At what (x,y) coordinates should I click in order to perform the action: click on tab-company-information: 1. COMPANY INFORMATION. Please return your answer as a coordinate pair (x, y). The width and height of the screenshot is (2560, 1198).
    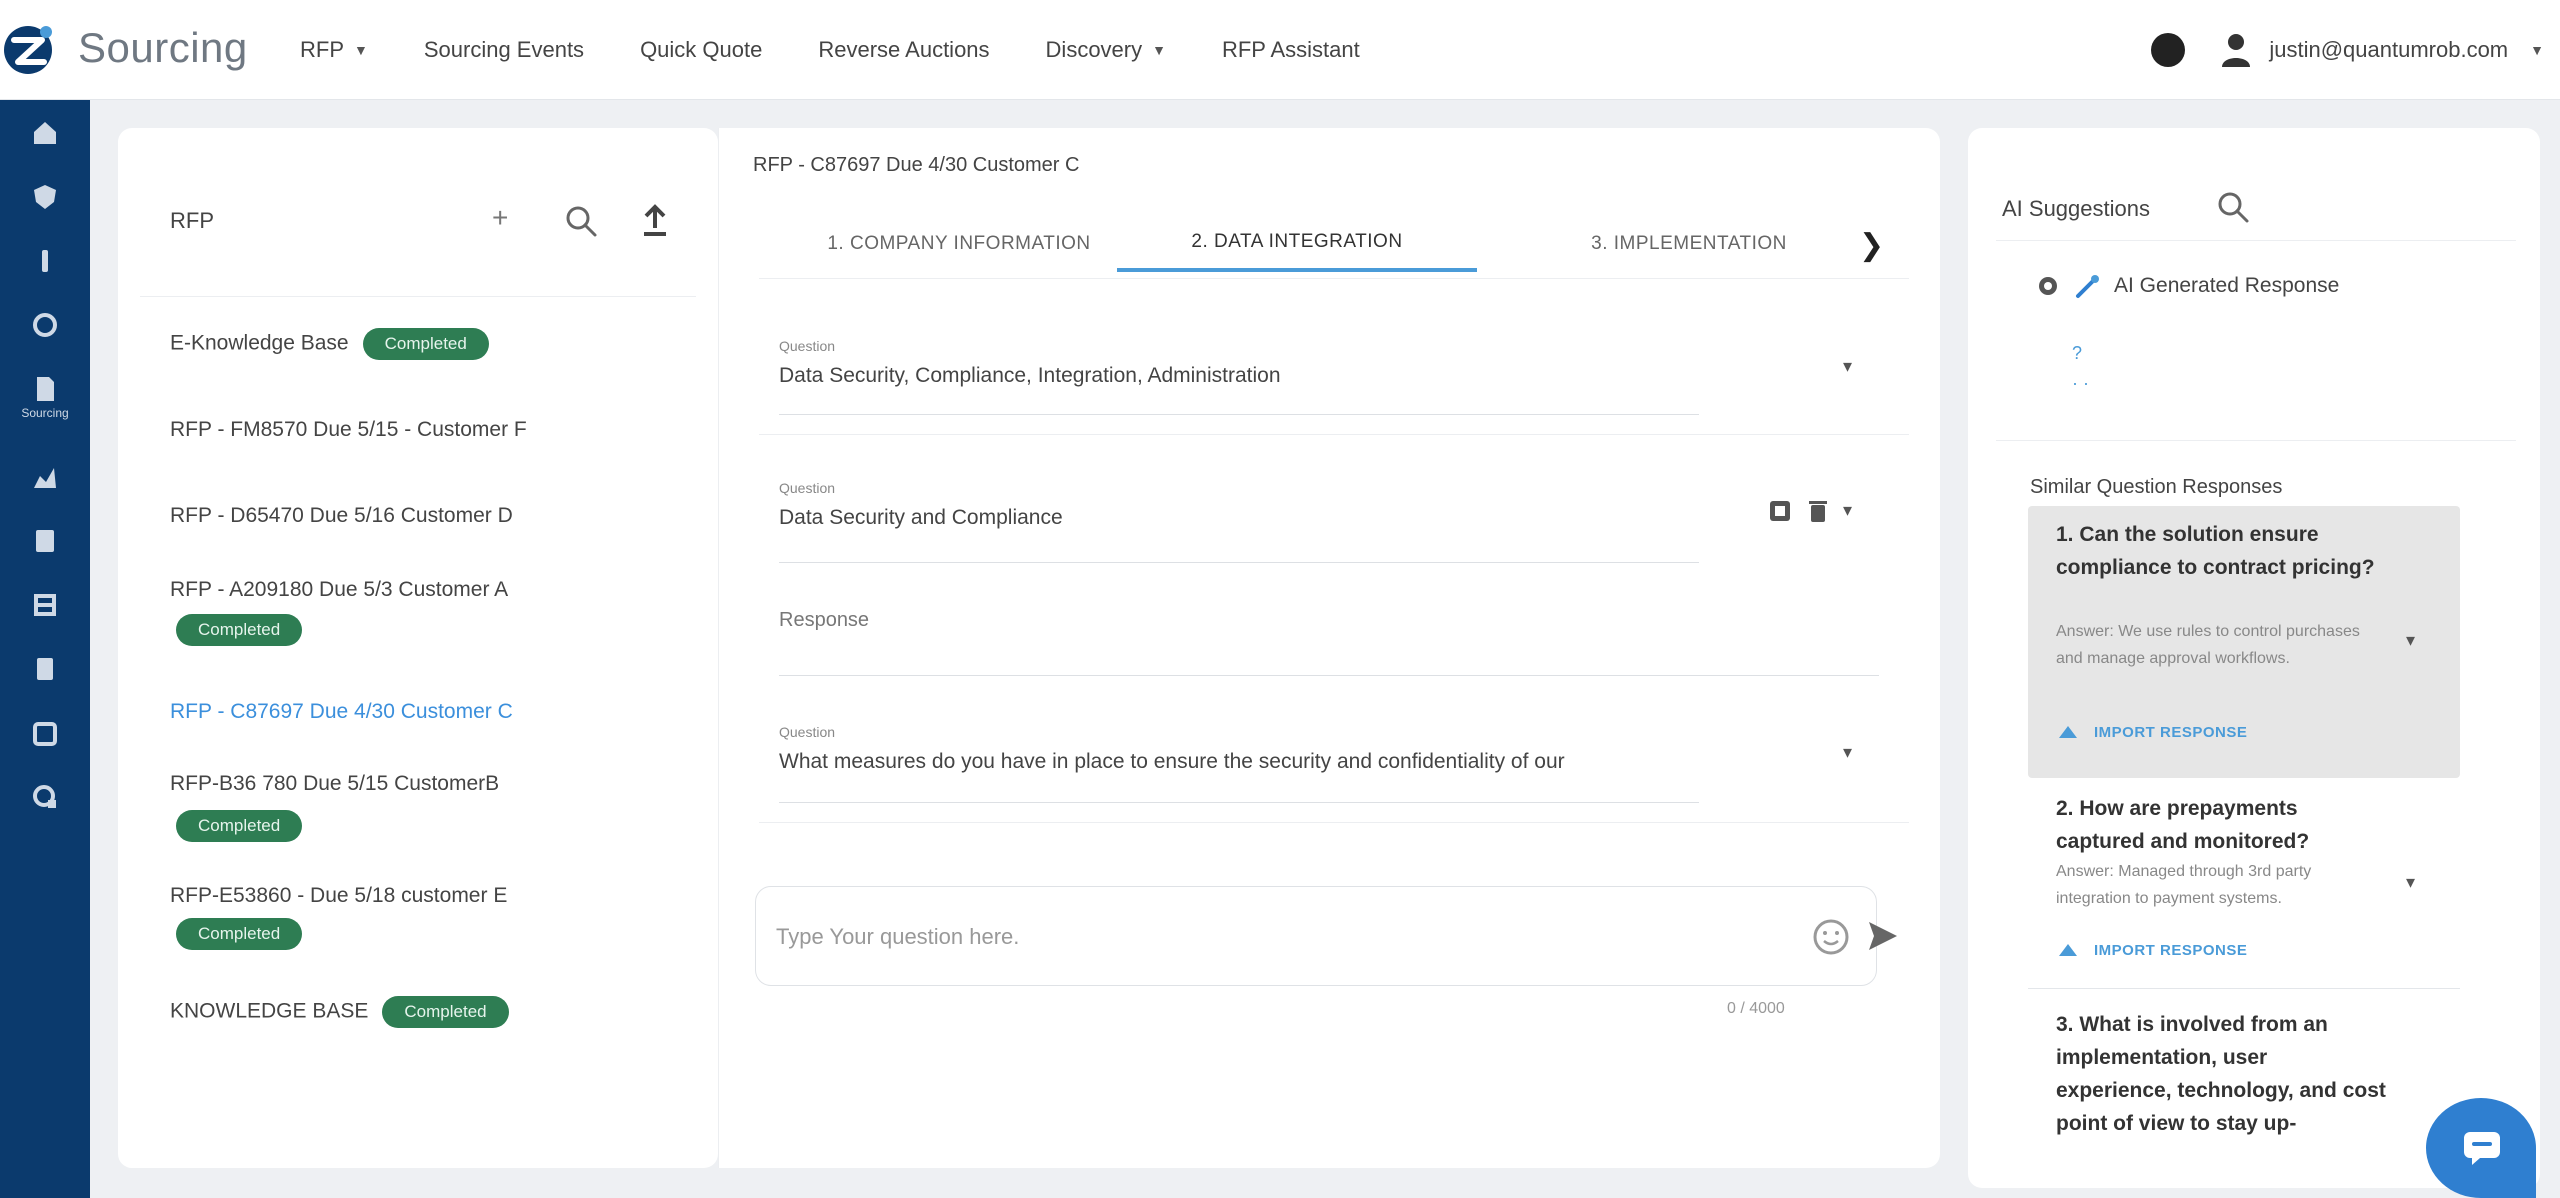
    Looking at the image, I should click on (959, 244).